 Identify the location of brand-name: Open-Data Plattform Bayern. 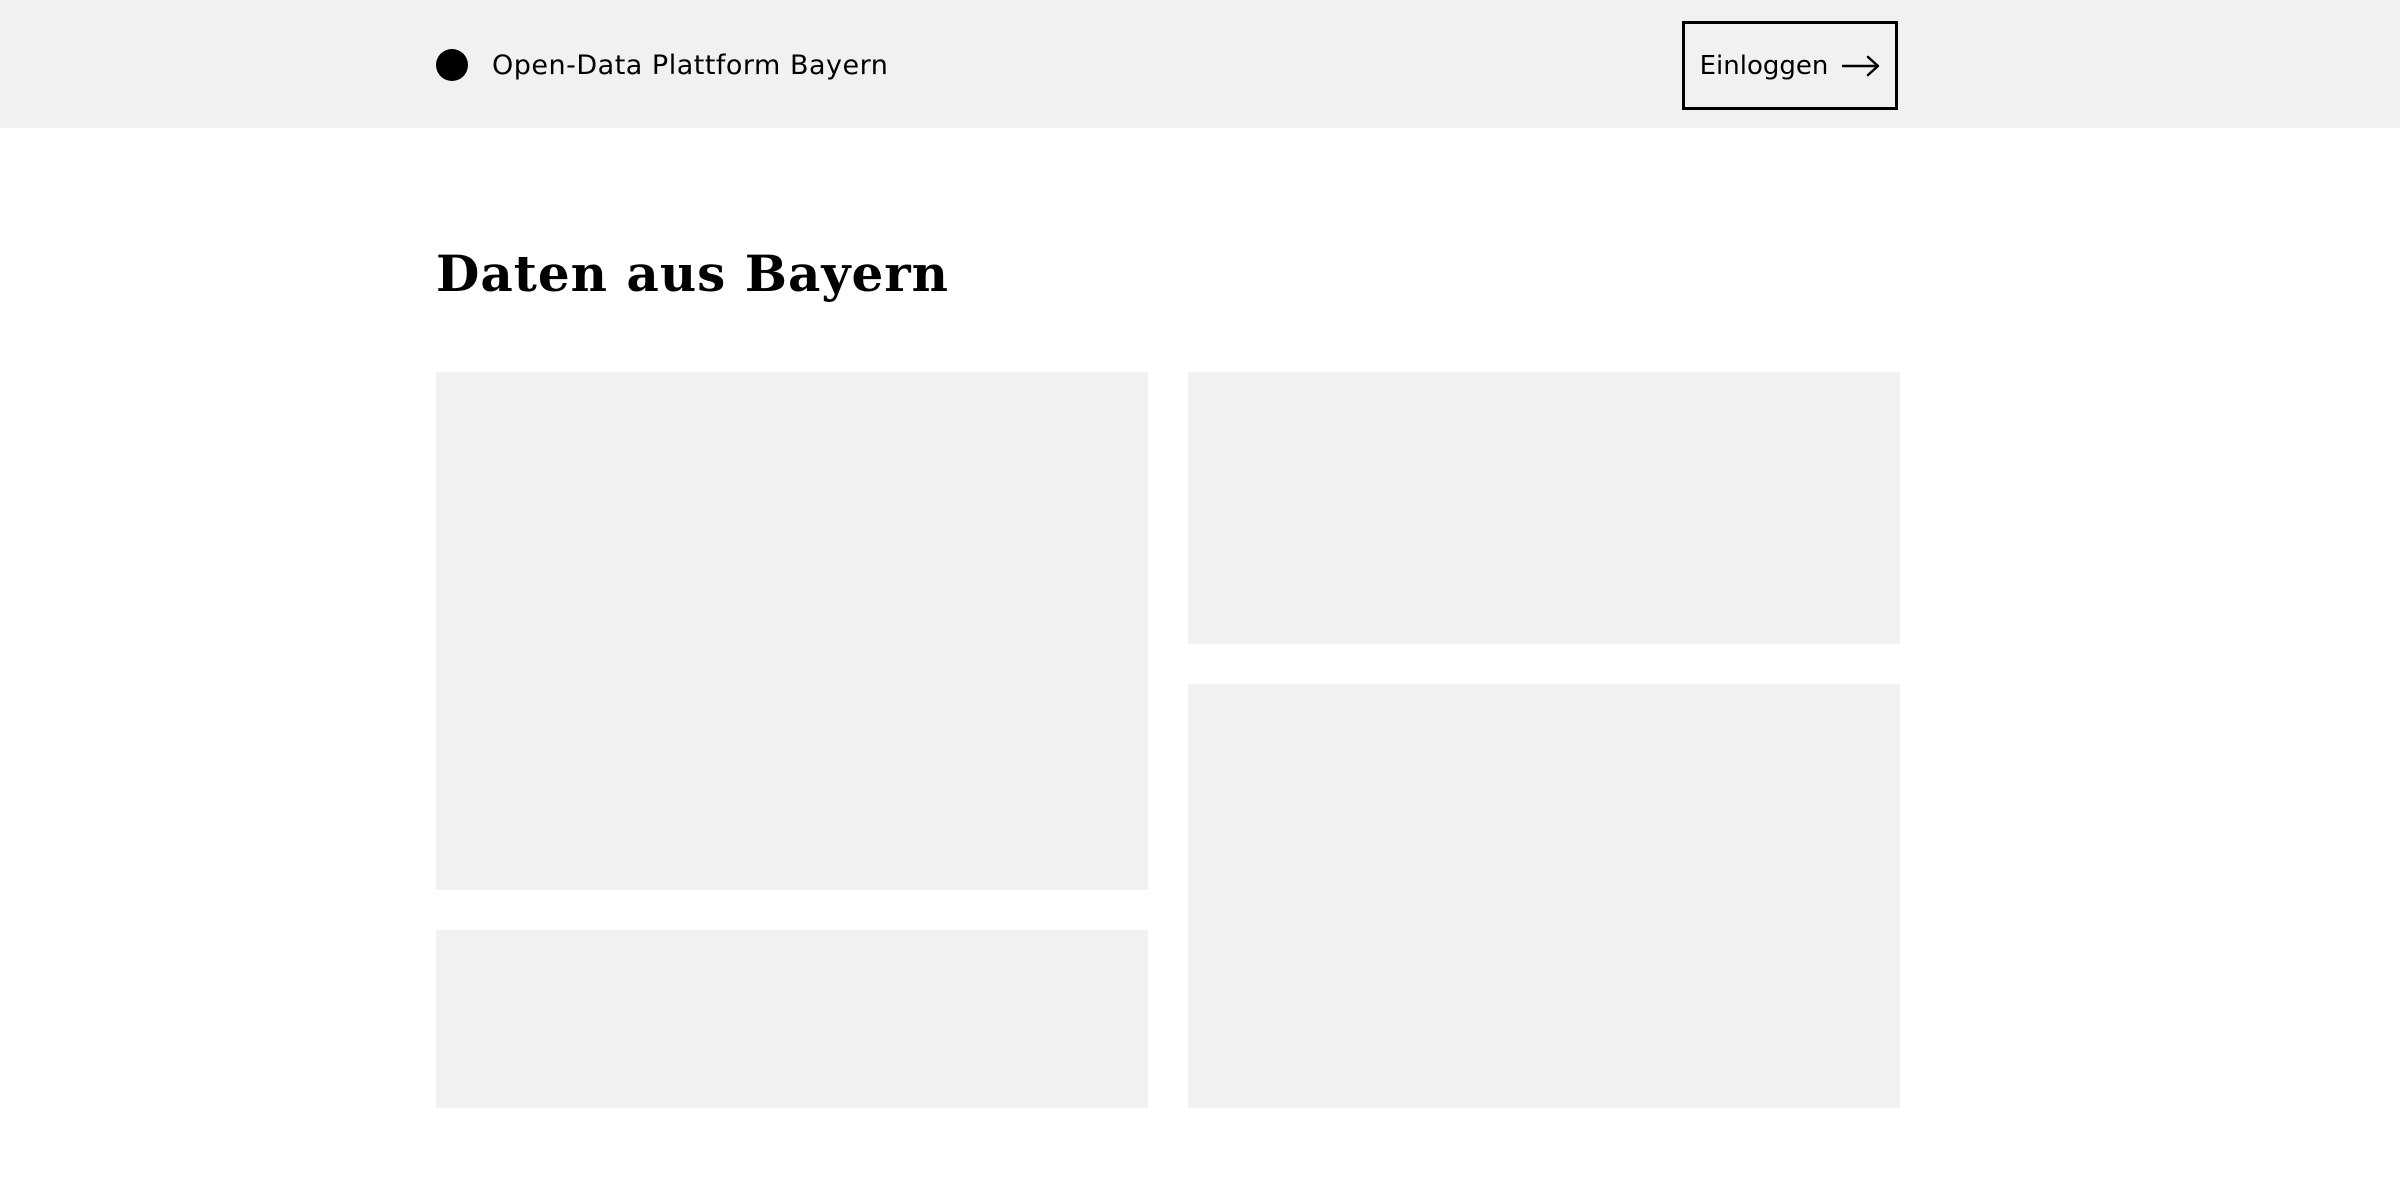
(690, 65).